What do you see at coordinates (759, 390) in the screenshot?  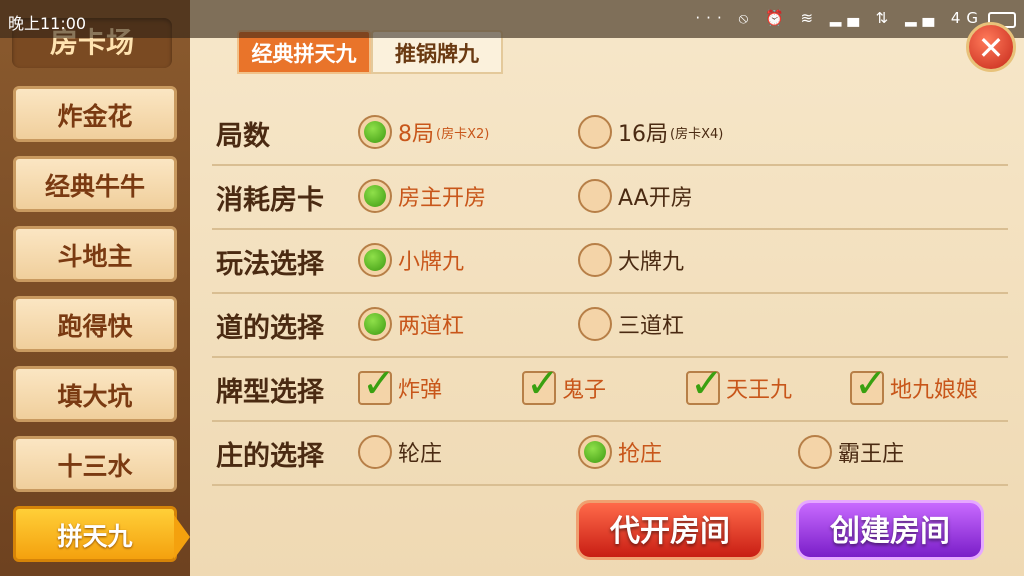 I see `option-label: 天王九` at bounding box center [759, 390].